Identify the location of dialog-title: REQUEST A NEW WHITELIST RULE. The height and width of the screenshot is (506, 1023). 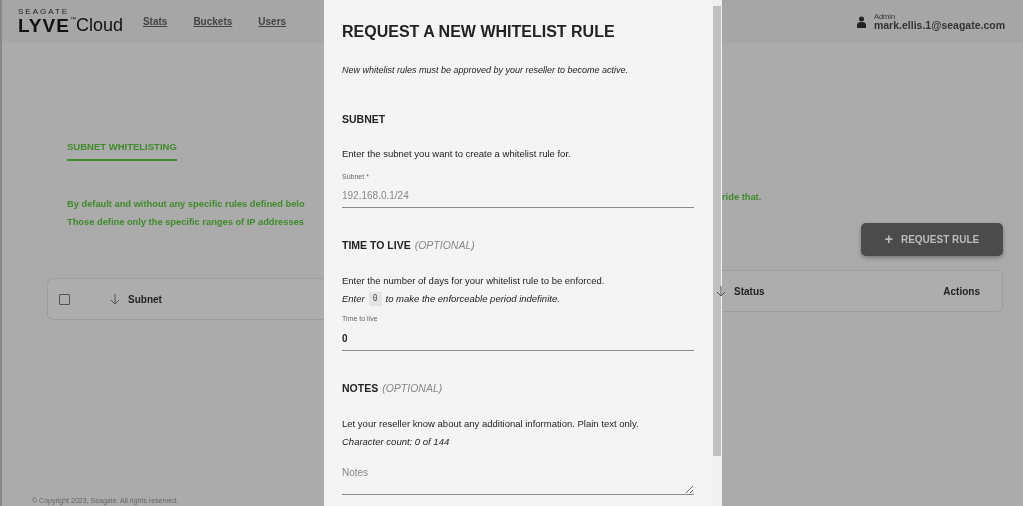
(479, 32).